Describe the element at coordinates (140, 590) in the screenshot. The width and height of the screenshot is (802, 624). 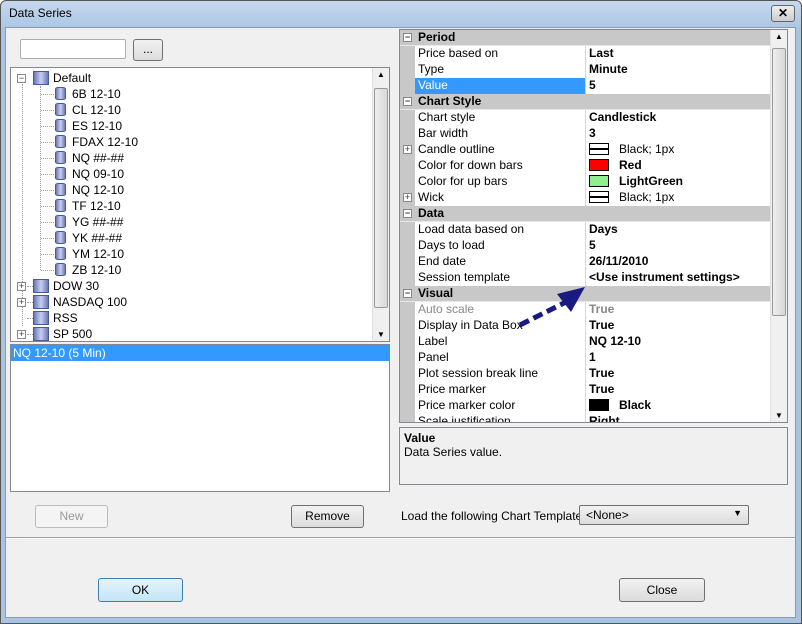
I see `ok-button: OK` at that location.